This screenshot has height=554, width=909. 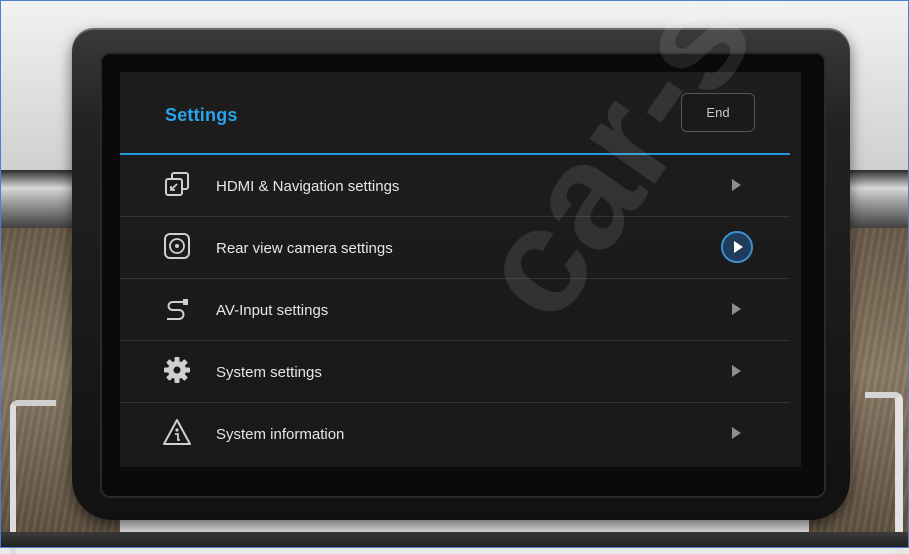 What do you see at coordinates (455, 372) in the screenshot?
I see `menu-item-system-settings: System settings` at bounding box center [455, 372].